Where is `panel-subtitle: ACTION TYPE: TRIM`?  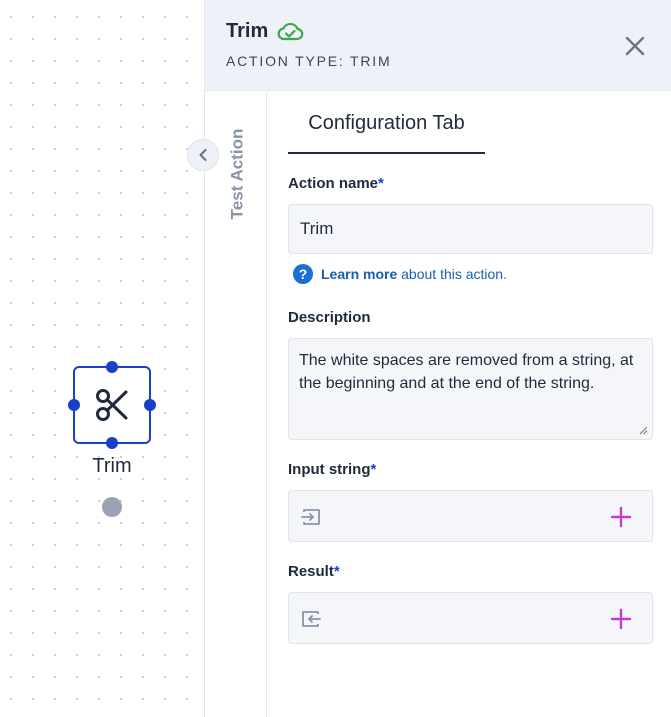 panel-subtitle: ACTION TYPE: TRIM is located at coordinates (309, 61).